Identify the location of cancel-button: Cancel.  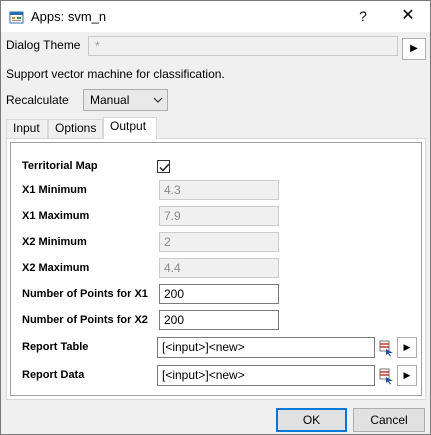
(389, 420).